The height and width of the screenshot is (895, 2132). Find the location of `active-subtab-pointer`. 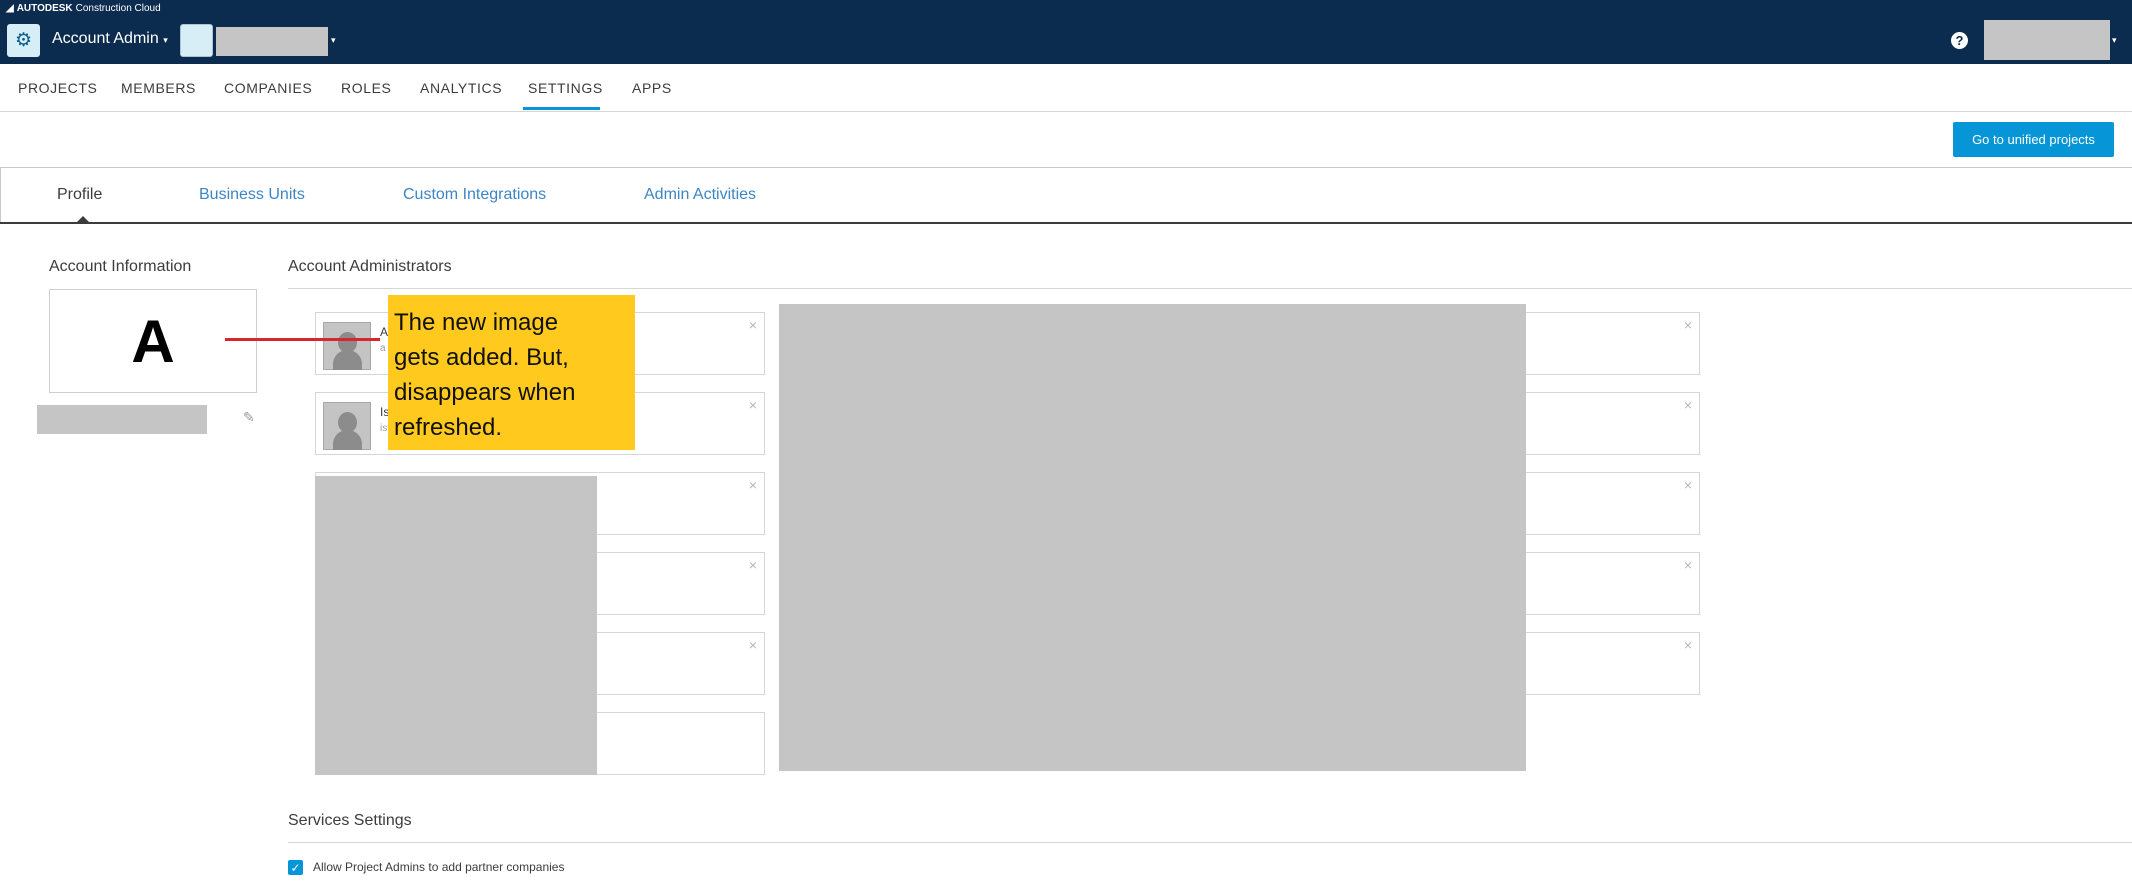

active-subtab-pointer is located at coordinates (83, 219).